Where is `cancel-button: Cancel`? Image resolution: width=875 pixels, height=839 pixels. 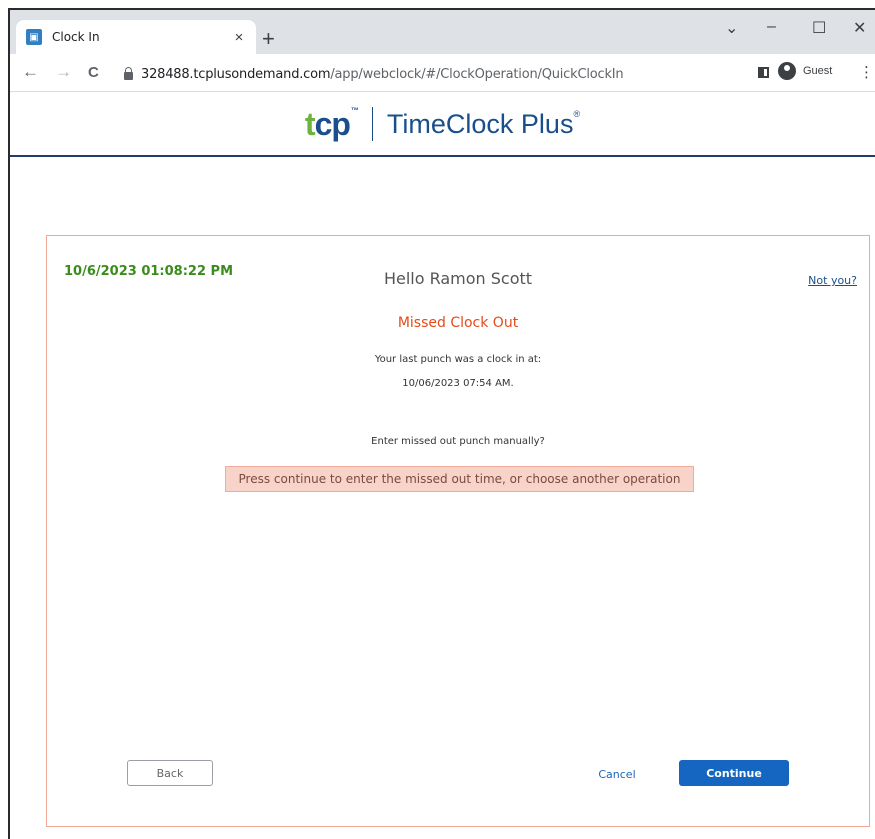
cancel-button: Cancel is located at coordinates (617, 774).